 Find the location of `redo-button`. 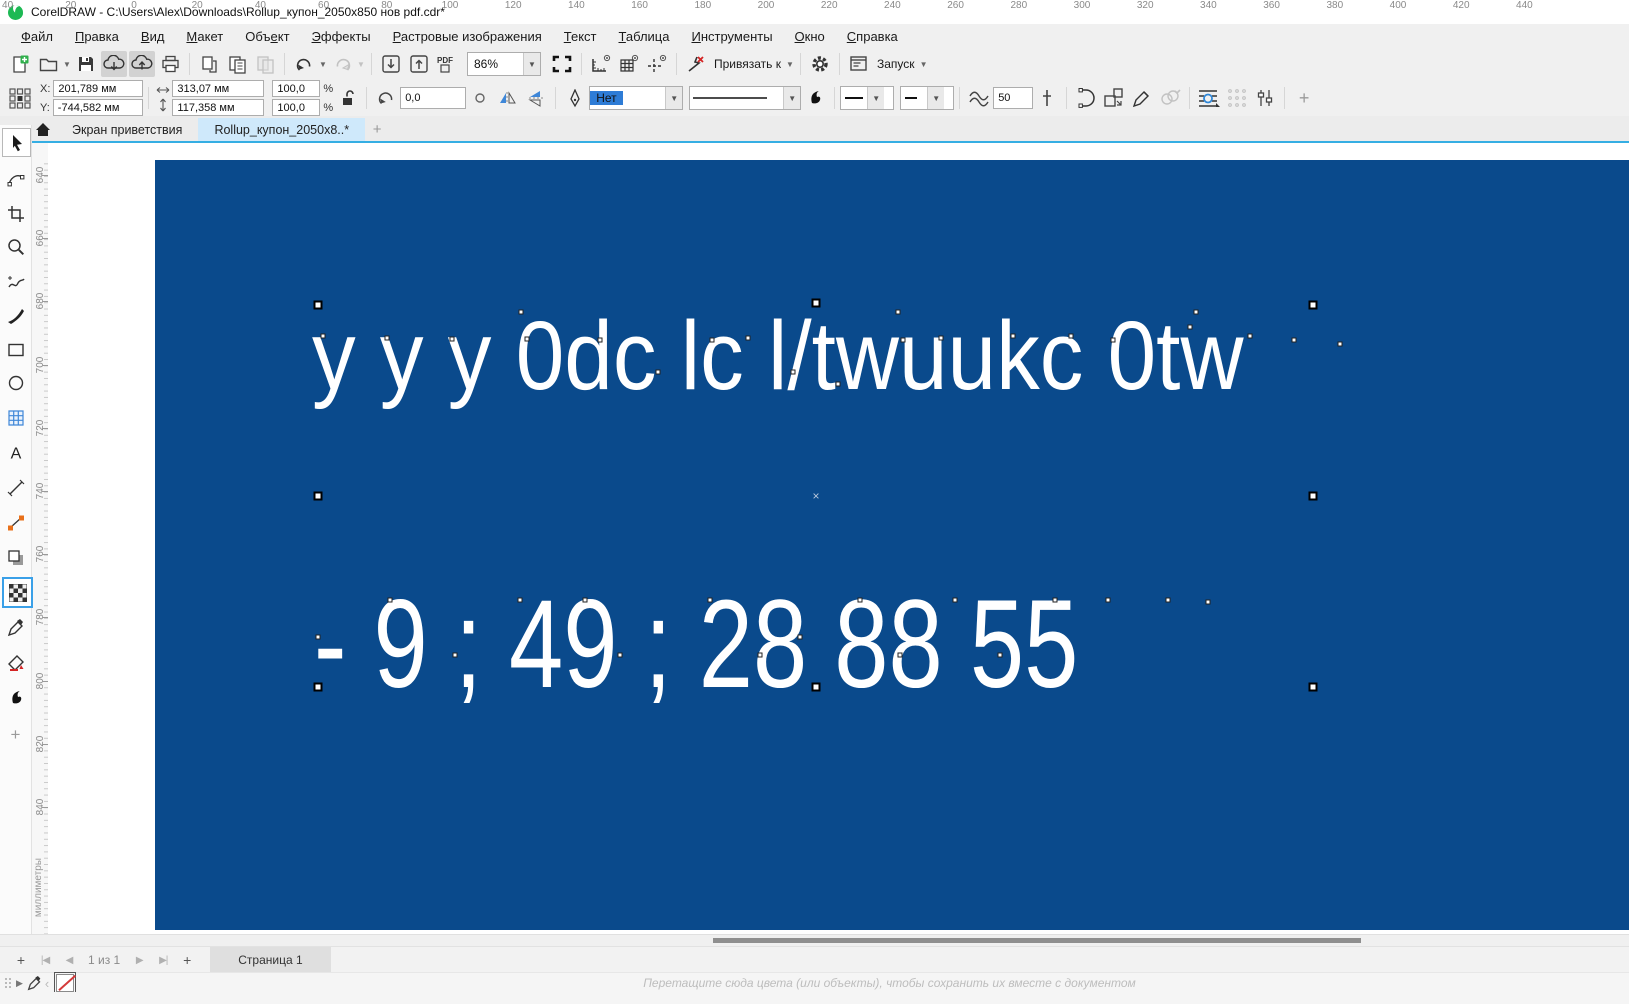

redo-button is located at coordinates (342, 64).